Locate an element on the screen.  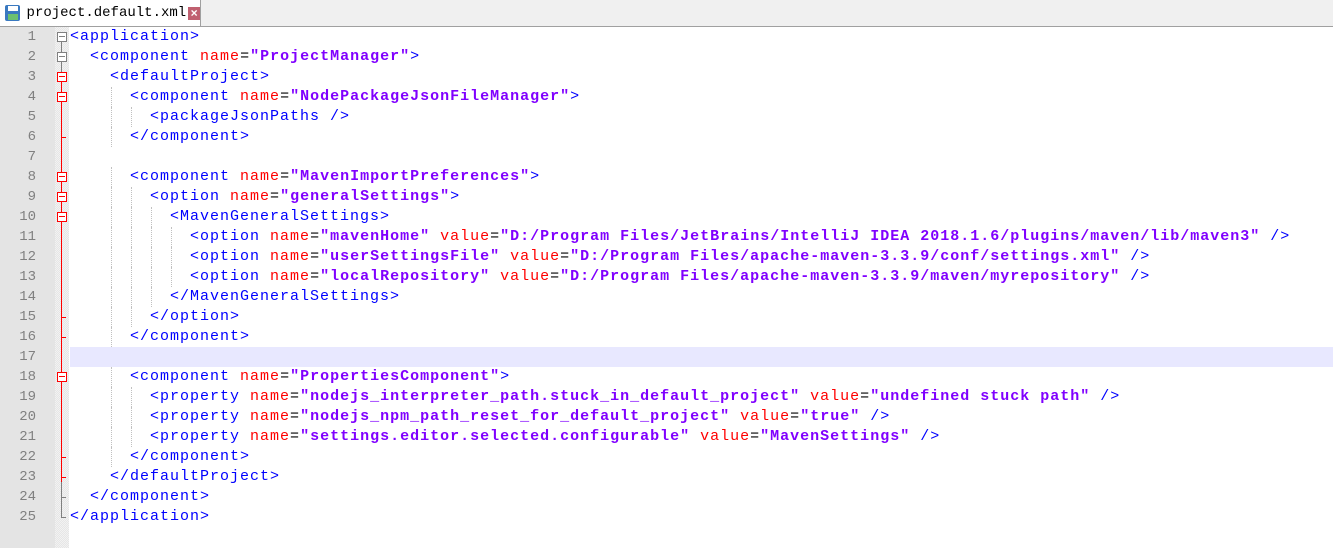
line-number: 5 is located at coordinates (31, 117).